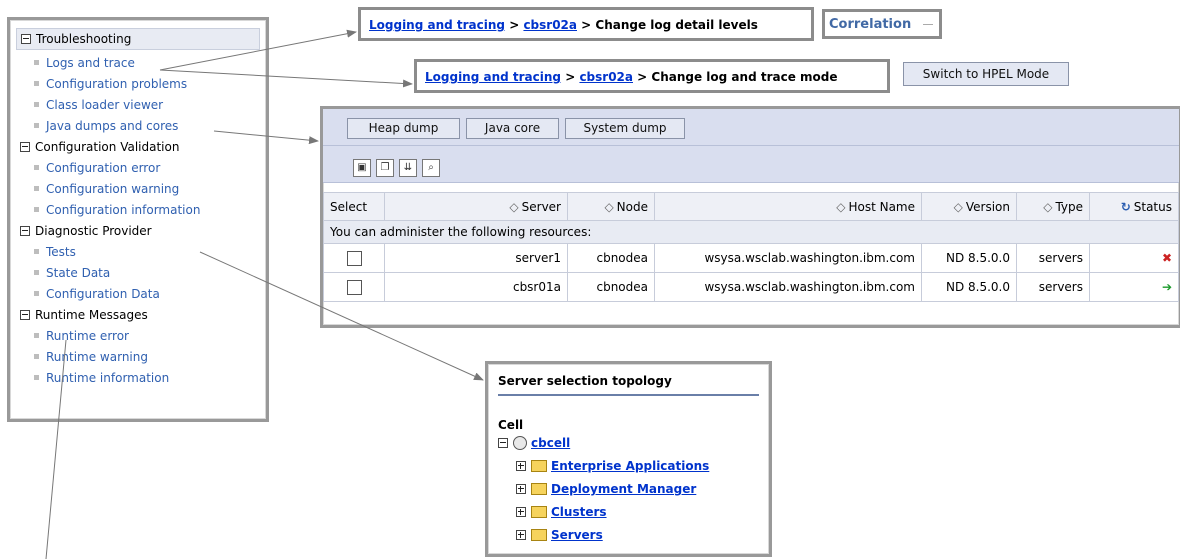  I want to click on nav-group-diagnostic-provider: Diagnostic Provider, so click(138, 231).